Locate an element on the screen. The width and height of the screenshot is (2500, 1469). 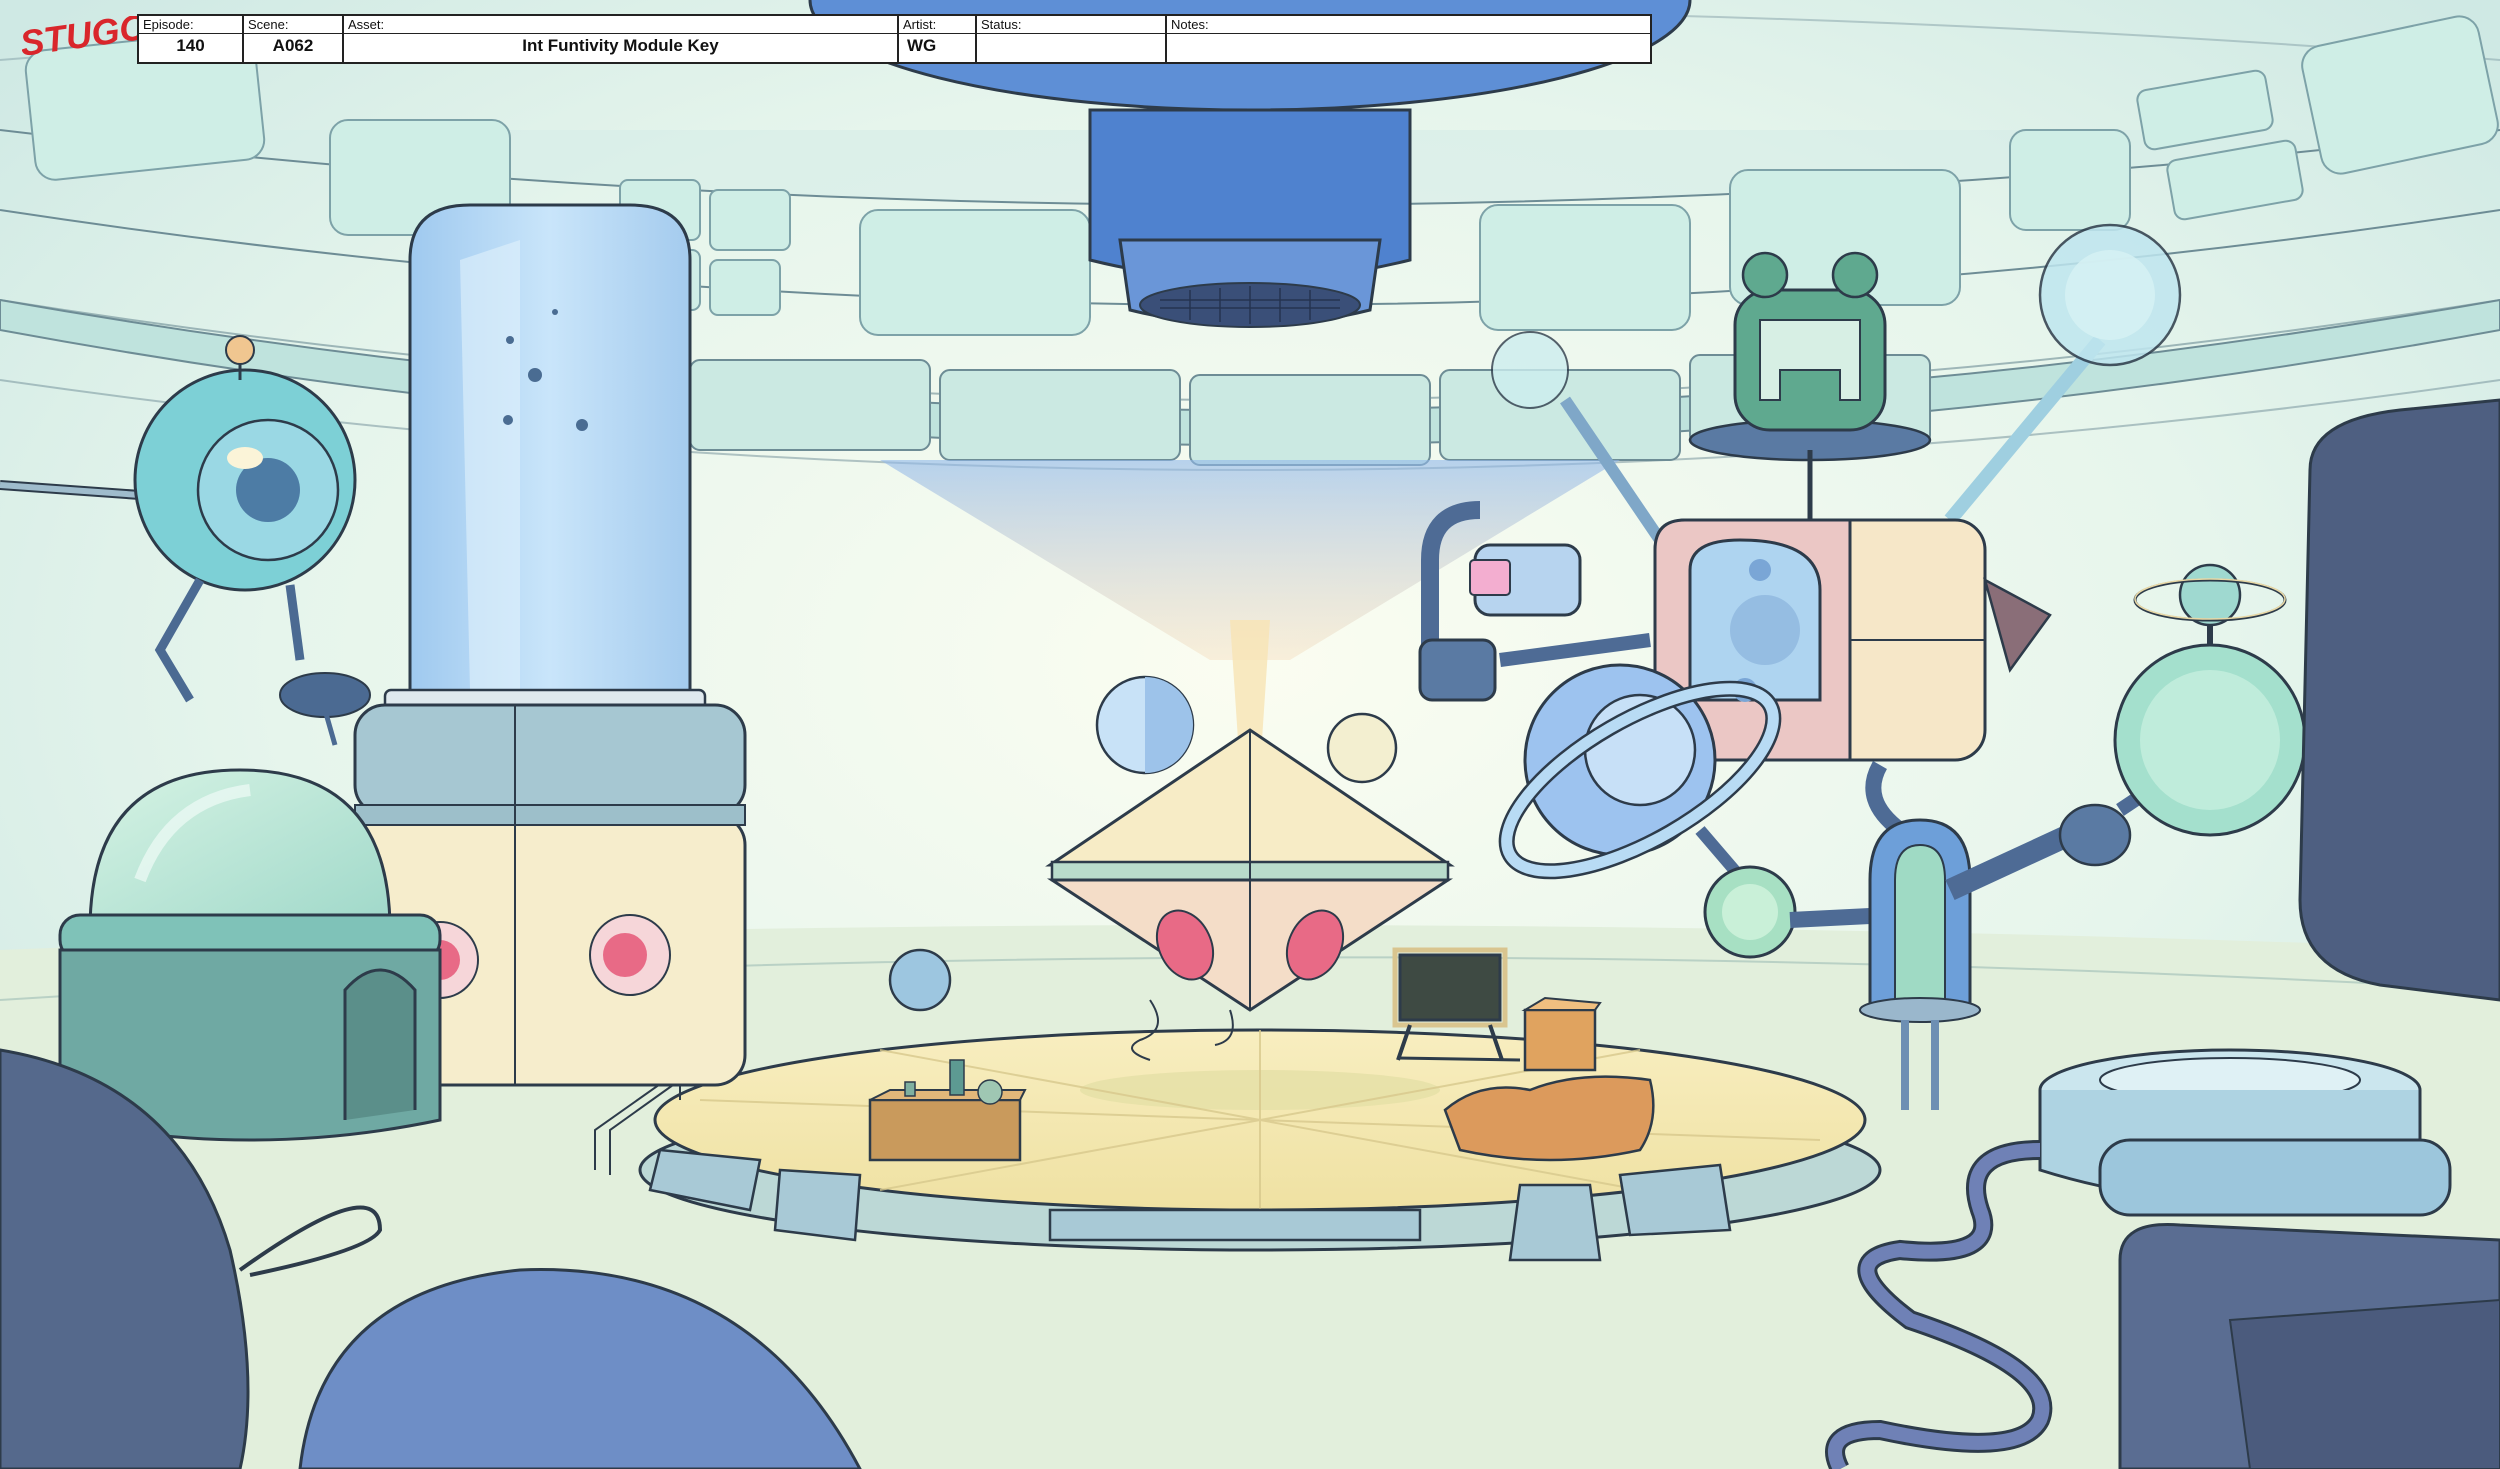
notes-cell: Notes: is located at coordinates (1408, 39).